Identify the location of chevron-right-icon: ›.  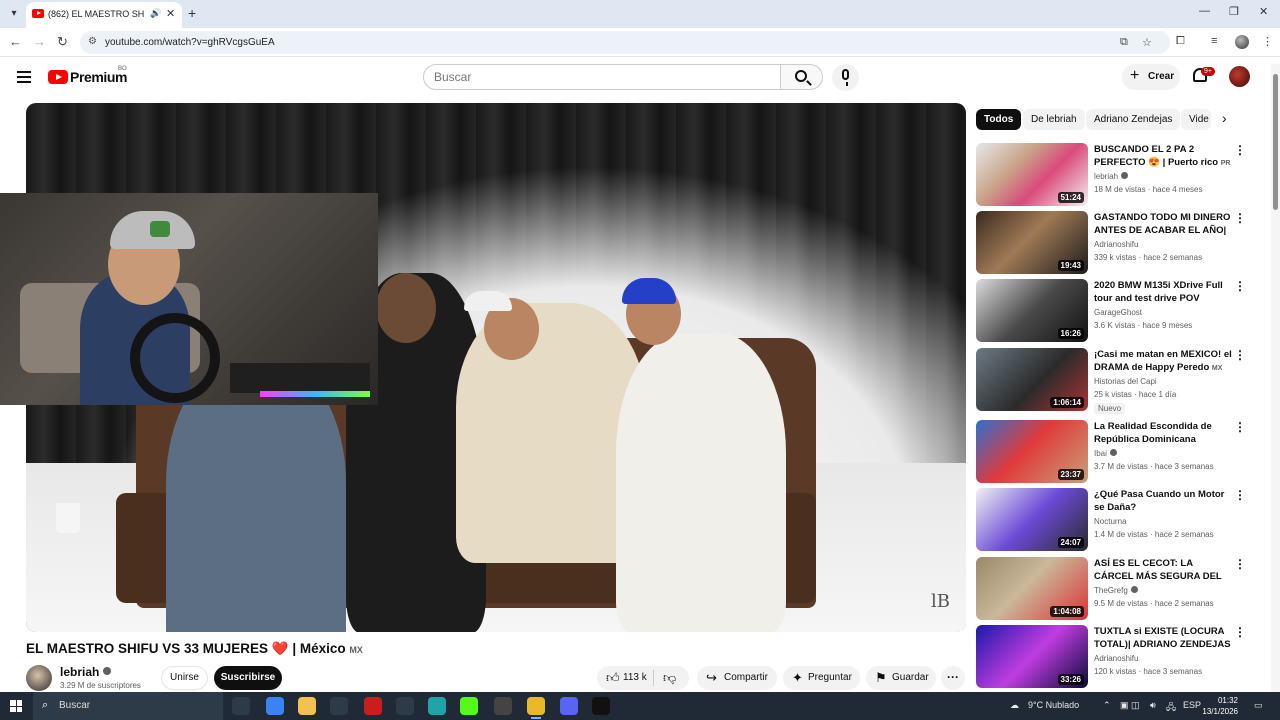
(1224, 118).